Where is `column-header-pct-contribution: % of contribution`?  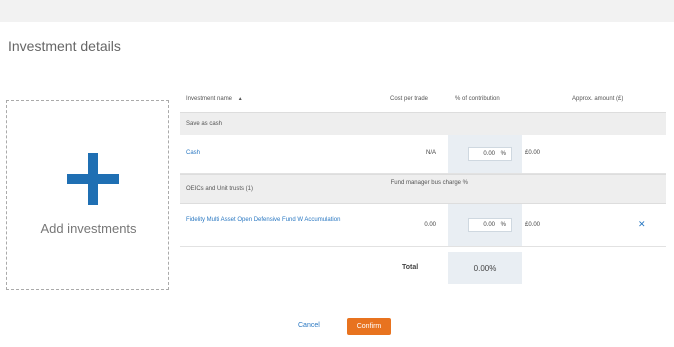
column-header-pct-contribution: % of contribution is located at coordinates (477, 99).